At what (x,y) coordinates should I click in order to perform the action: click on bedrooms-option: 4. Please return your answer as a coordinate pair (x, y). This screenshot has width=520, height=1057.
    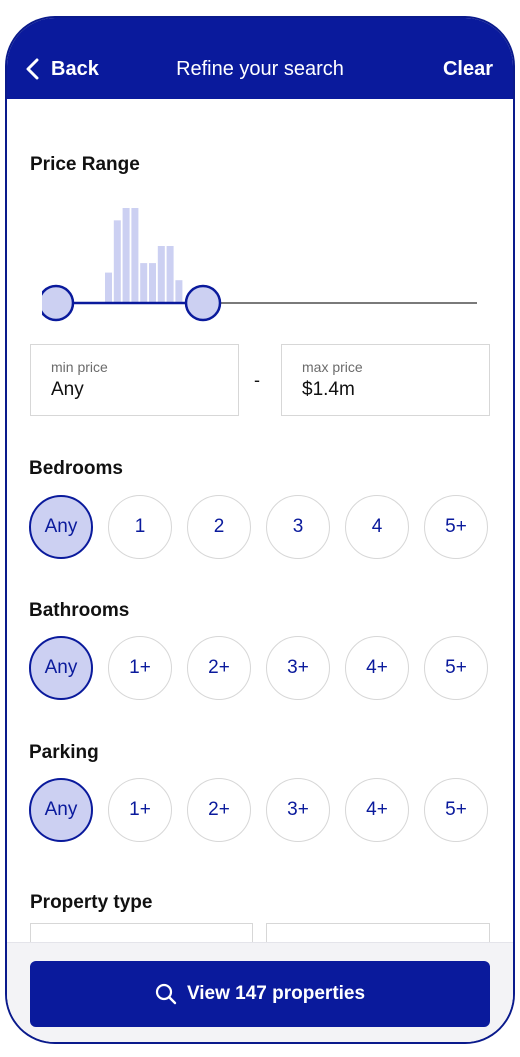
    Looking at the image, I should click on (377, 527).